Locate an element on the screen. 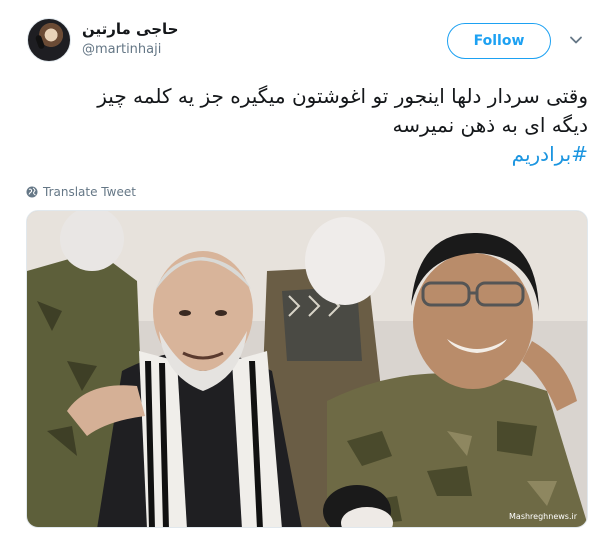 This screenshot has width=613, height=533. translate-tweet-link: Translate Tweet is located at coordinates (81, 192).